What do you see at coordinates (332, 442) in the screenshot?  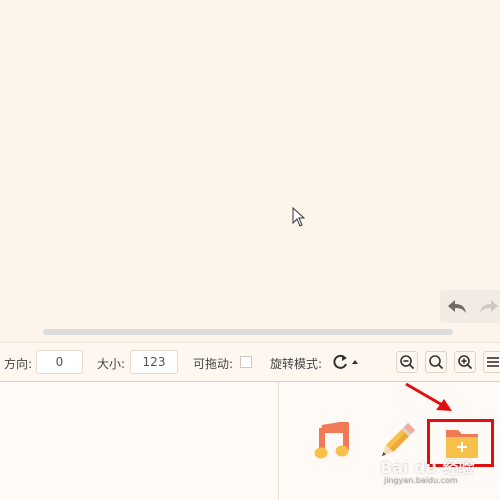 I see `music-icon` at bounding box center [332, 442].